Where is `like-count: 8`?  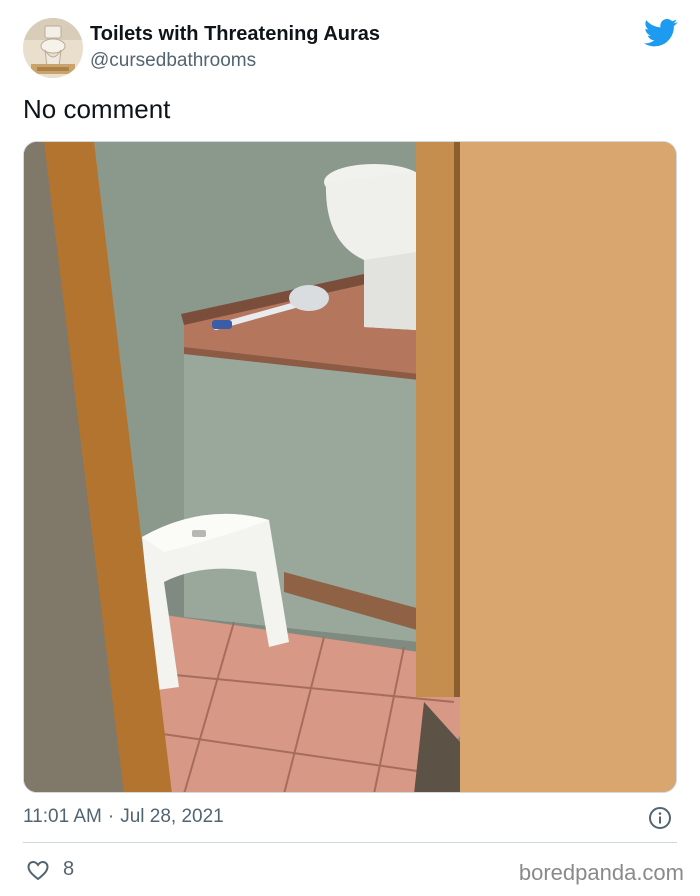 like-count: 8 is located at coordinates (69, 869).